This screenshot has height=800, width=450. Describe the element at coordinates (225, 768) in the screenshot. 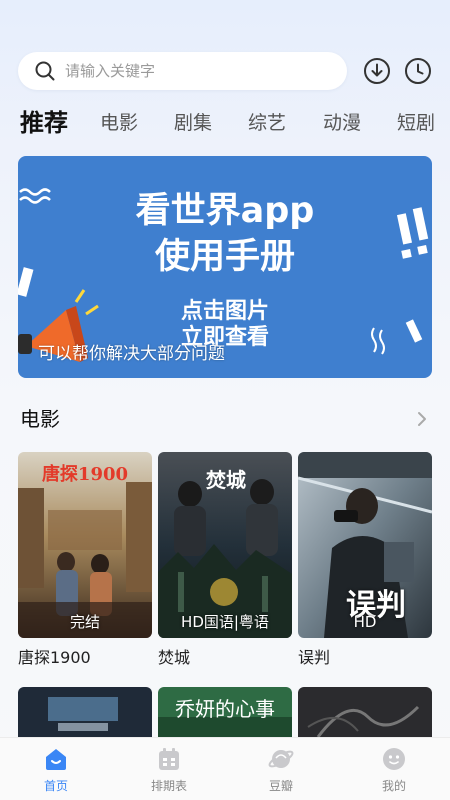

I see `bottom-nav: 首页 排期表 豆瓣 我的` at that location.